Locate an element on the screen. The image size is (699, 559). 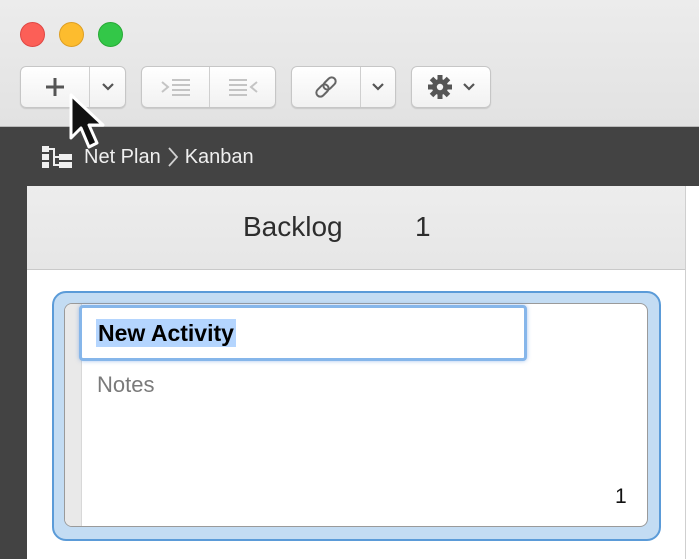
link-menu-button is located at coordinates (377, 87).